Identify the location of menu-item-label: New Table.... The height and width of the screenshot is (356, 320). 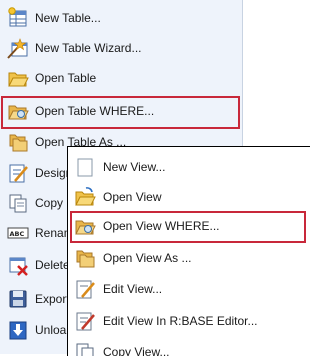
(68, 18).